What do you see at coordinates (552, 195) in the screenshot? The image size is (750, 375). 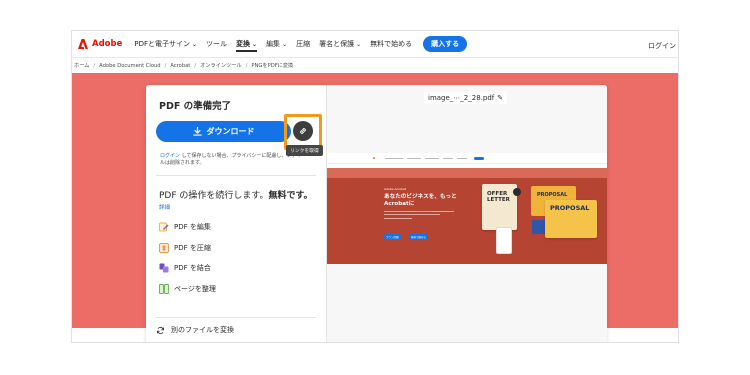 I see `proposal-back-text: PROPOSAL` at bounding box center [552, 195].